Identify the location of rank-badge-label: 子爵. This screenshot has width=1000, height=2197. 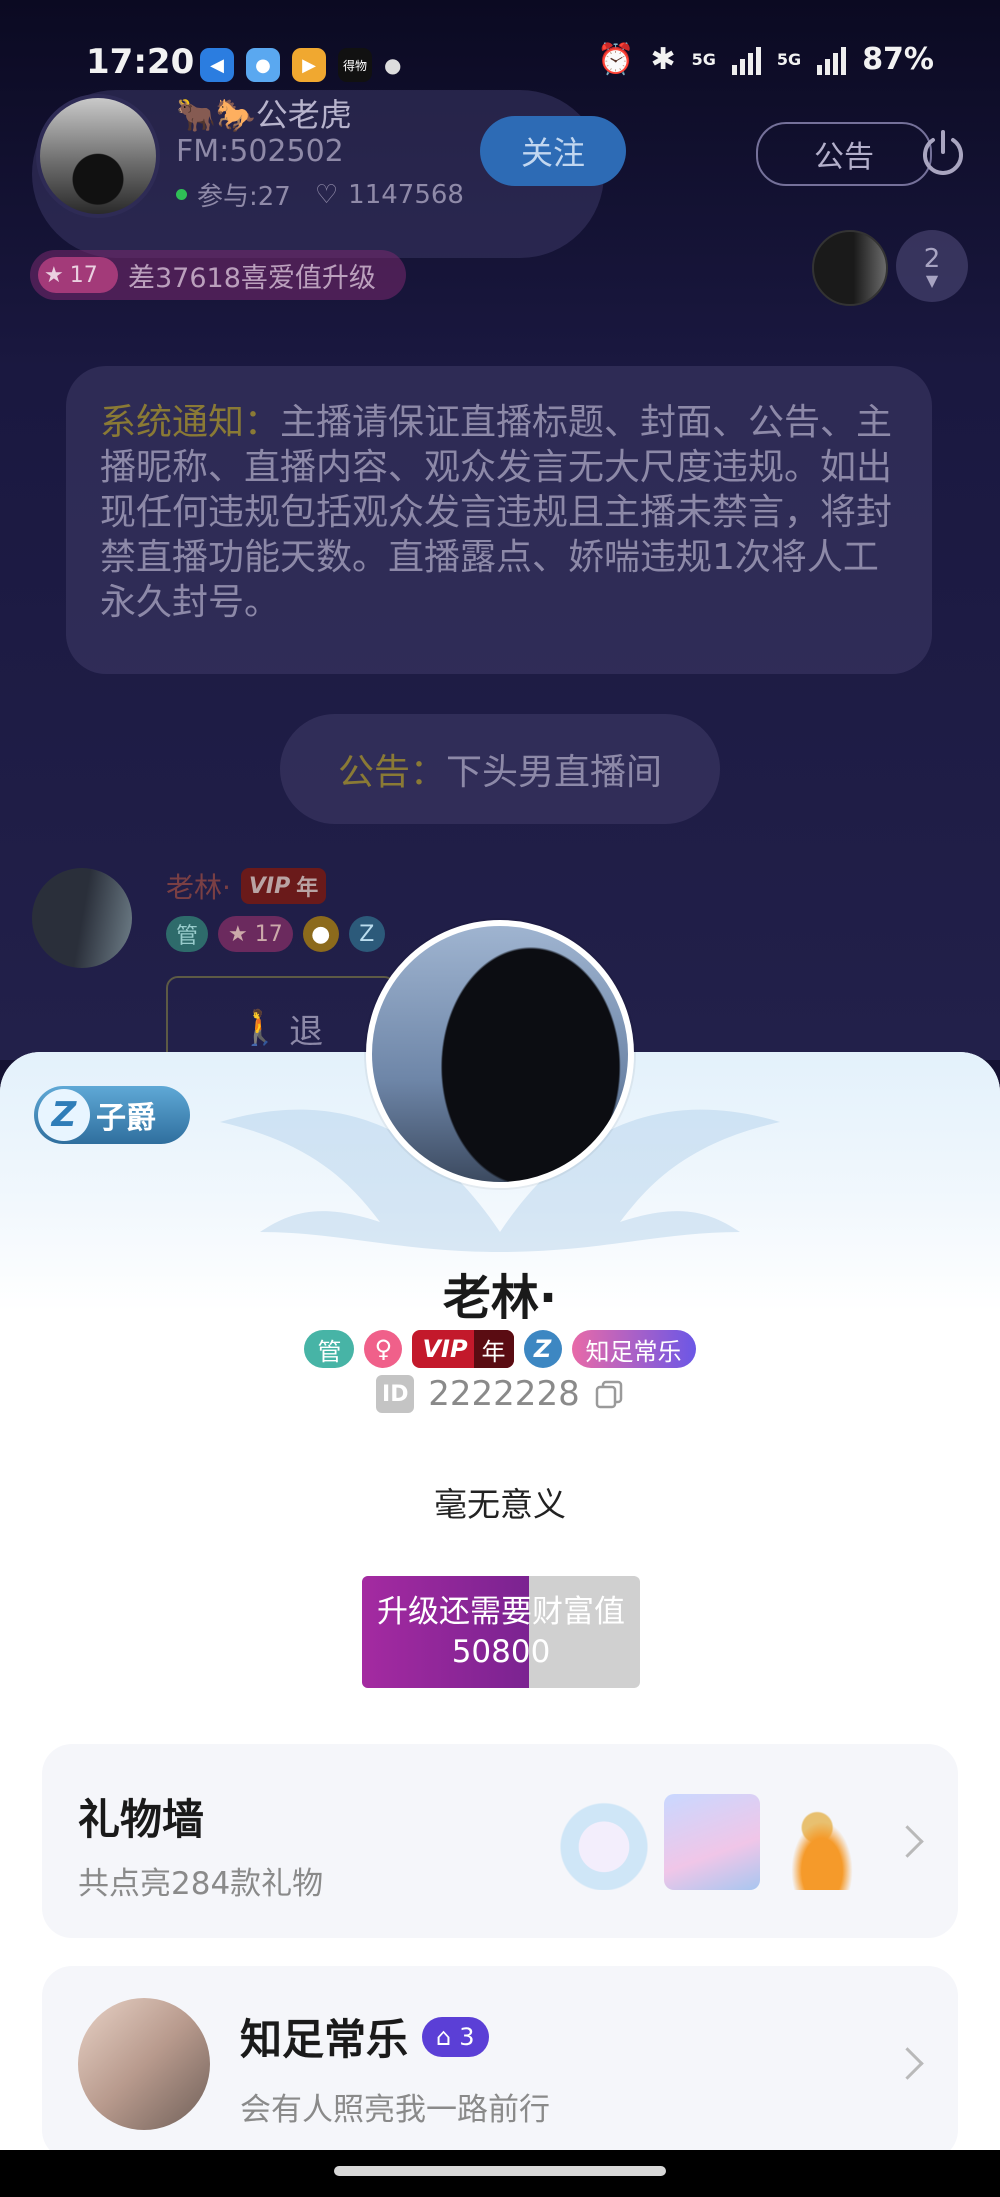
(126, 1118).